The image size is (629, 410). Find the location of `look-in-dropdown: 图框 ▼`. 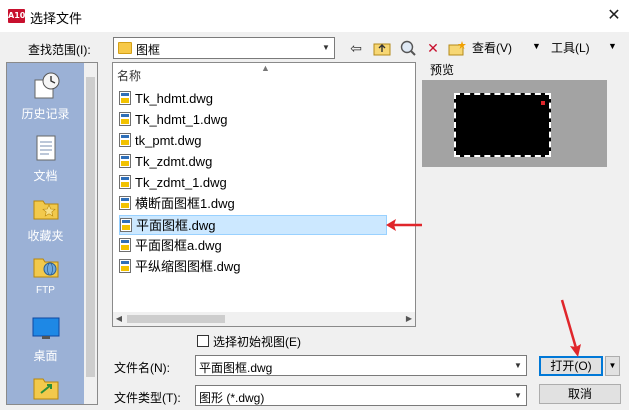

look-in-dropdown: 图框 ▼ is located at coordinates (224, 48).